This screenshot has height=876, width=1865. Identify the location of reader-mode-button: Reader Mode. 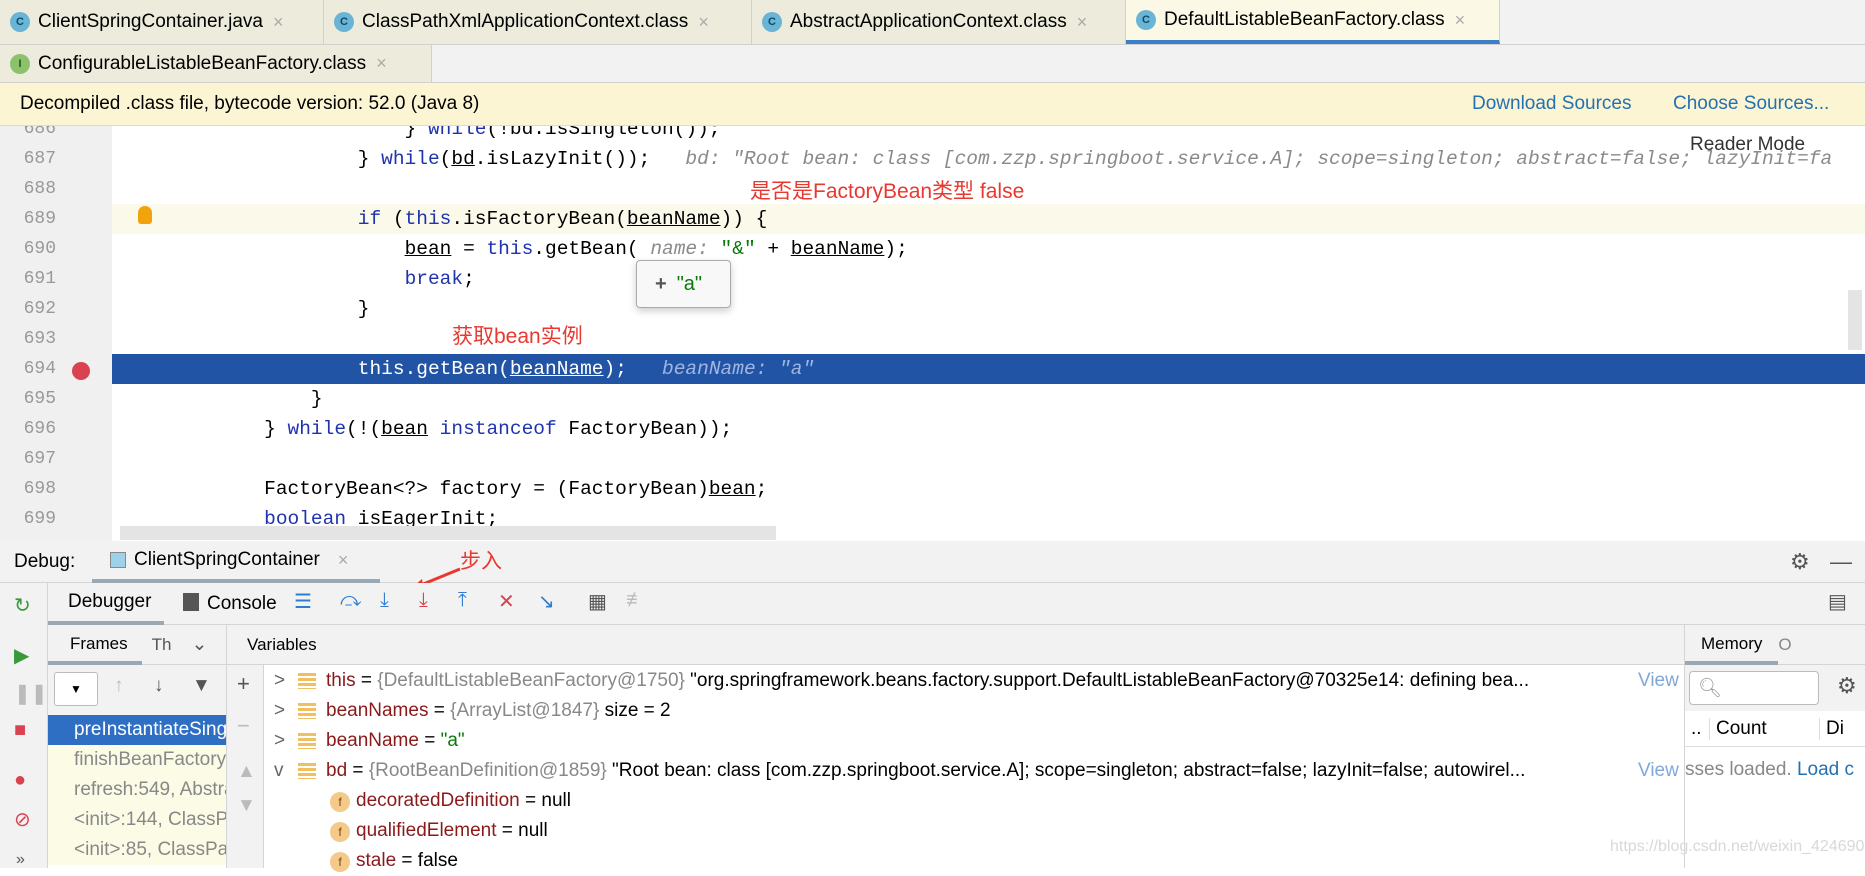
(1747, 145).